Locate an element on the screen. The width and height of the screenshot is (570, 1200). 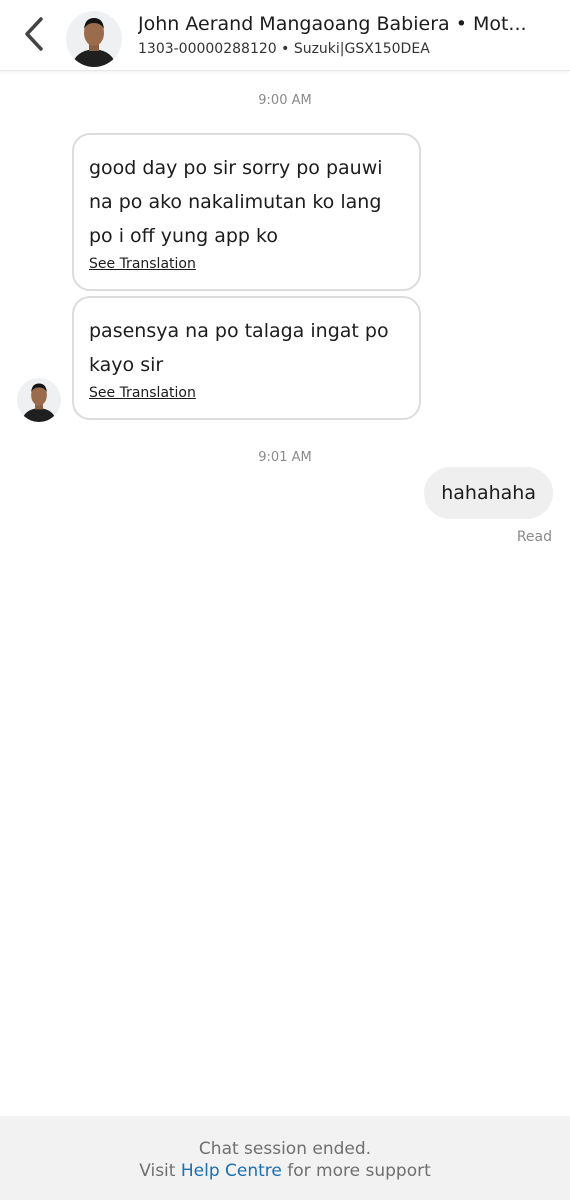
chevron-left-icon is located at coordinates (34, 34).